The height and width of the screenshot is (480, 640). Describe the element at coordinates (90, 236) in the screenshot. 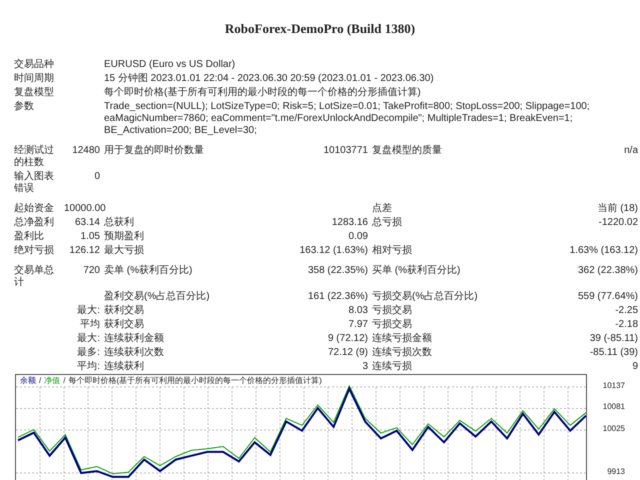

I see `stat-value: 1.05` at that location.